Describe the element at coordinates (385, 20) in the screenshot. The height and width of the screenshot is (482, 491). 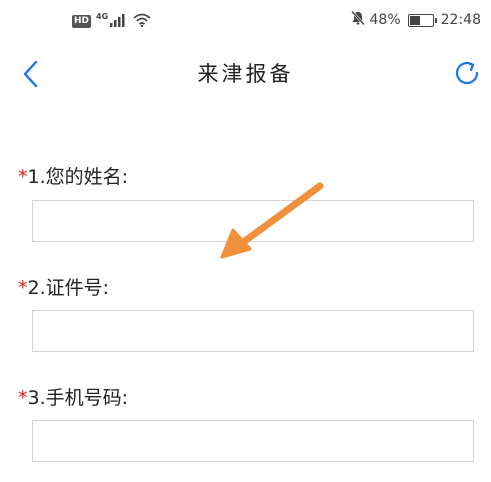
I see `battery-percent: 48%` at that location.